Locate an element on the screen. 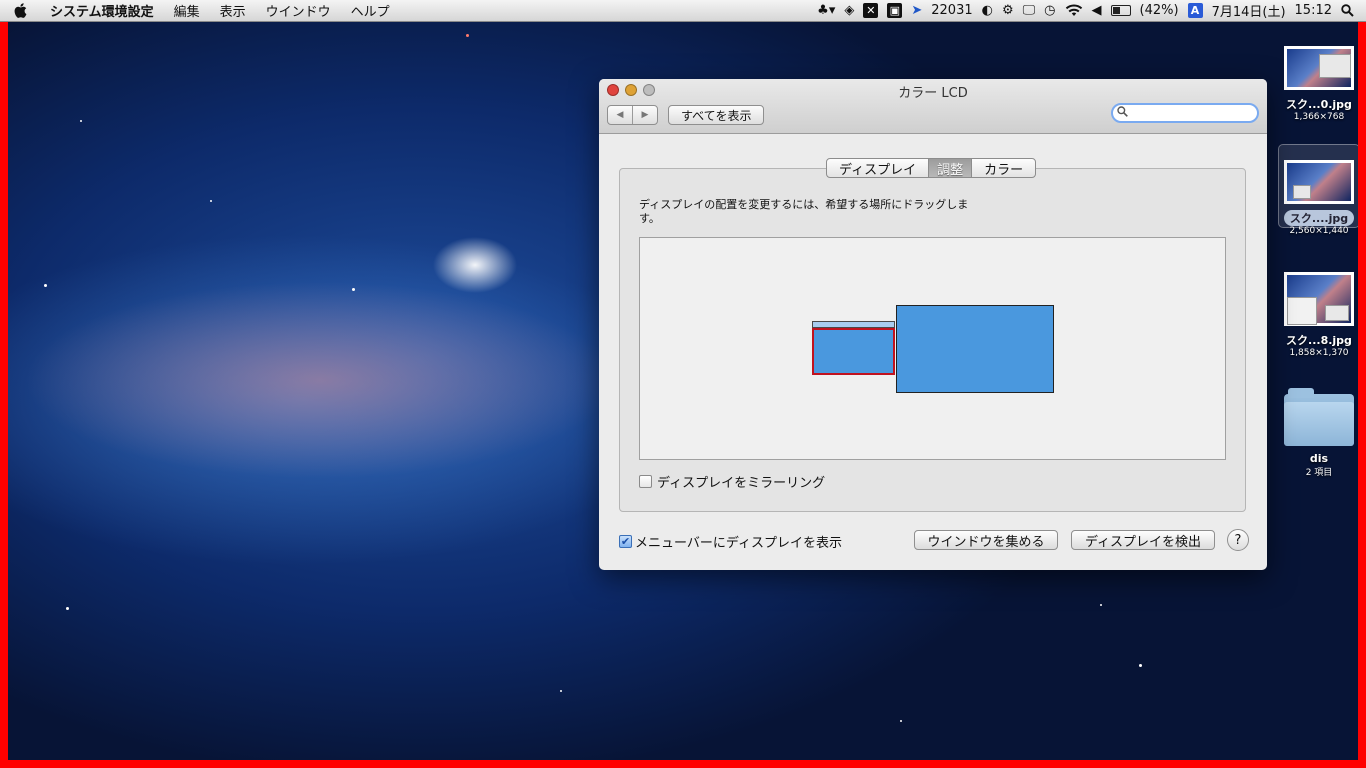 The image size is (1366, 768). back-button: ◀ is located at coordinates (620, 115).